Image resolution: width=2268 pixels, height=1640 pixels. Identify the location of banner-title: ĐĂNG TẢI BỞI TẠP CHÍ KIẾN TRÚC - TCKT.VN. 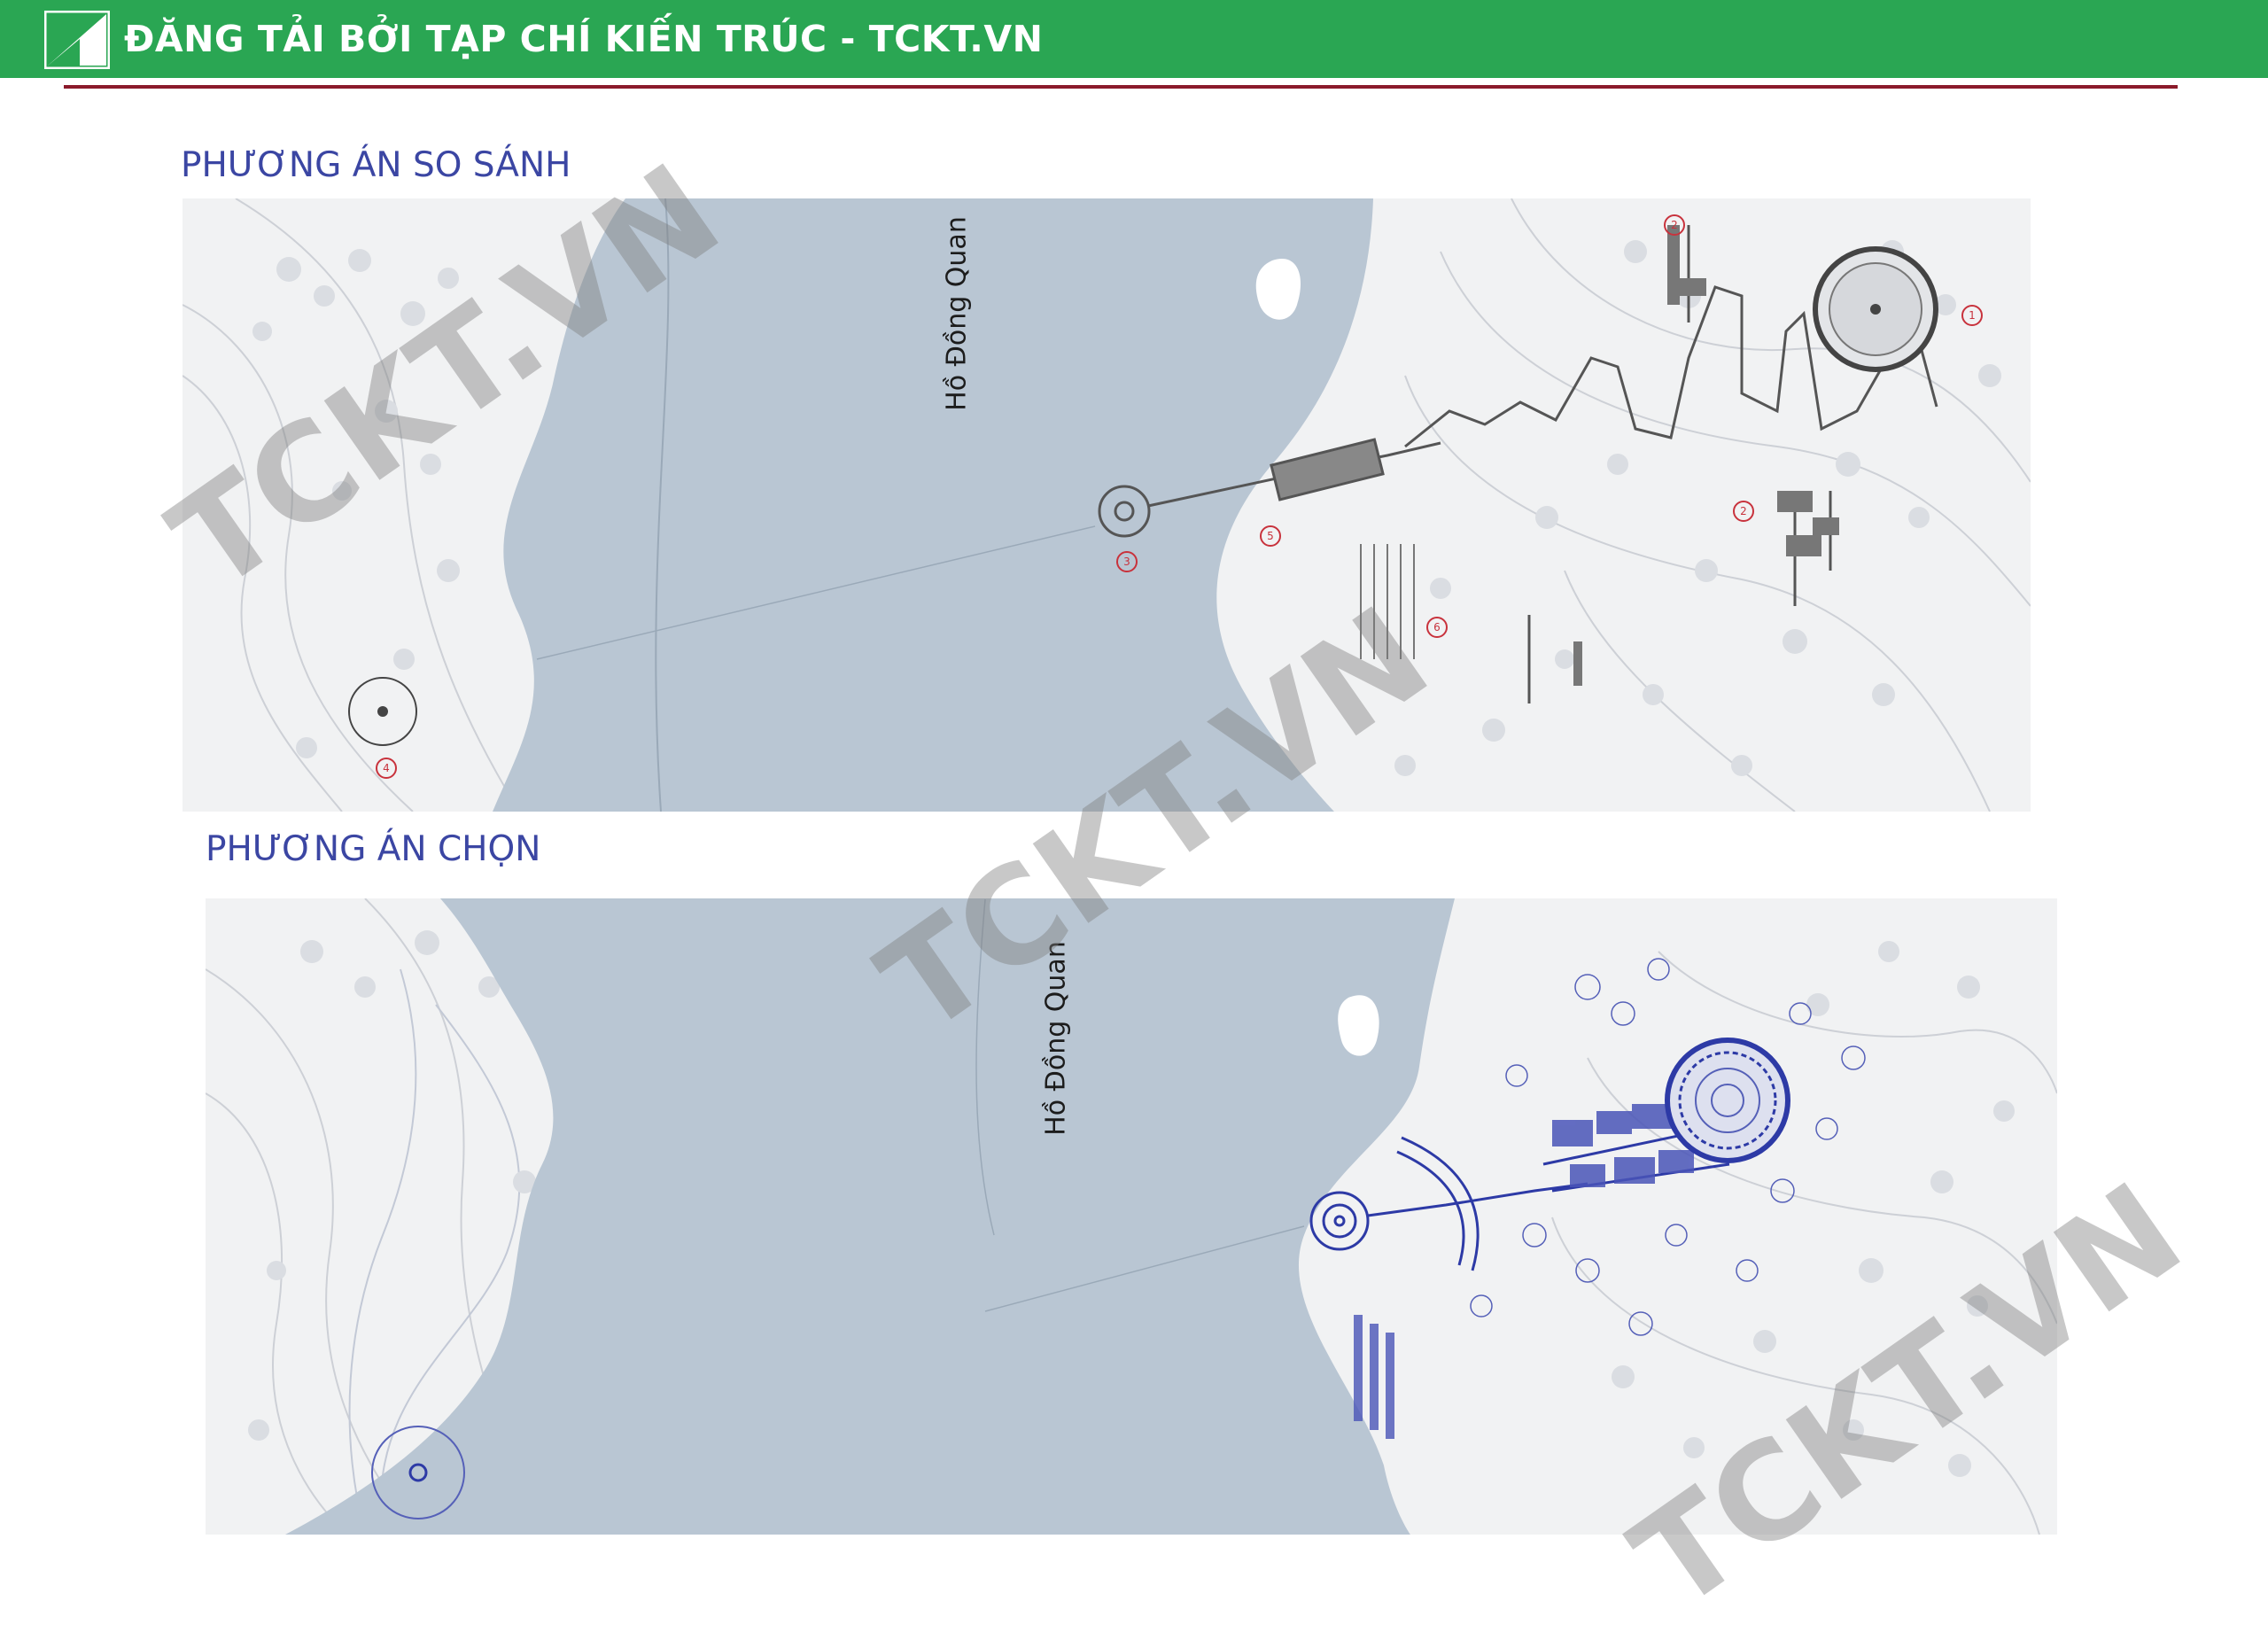
(584, 39).